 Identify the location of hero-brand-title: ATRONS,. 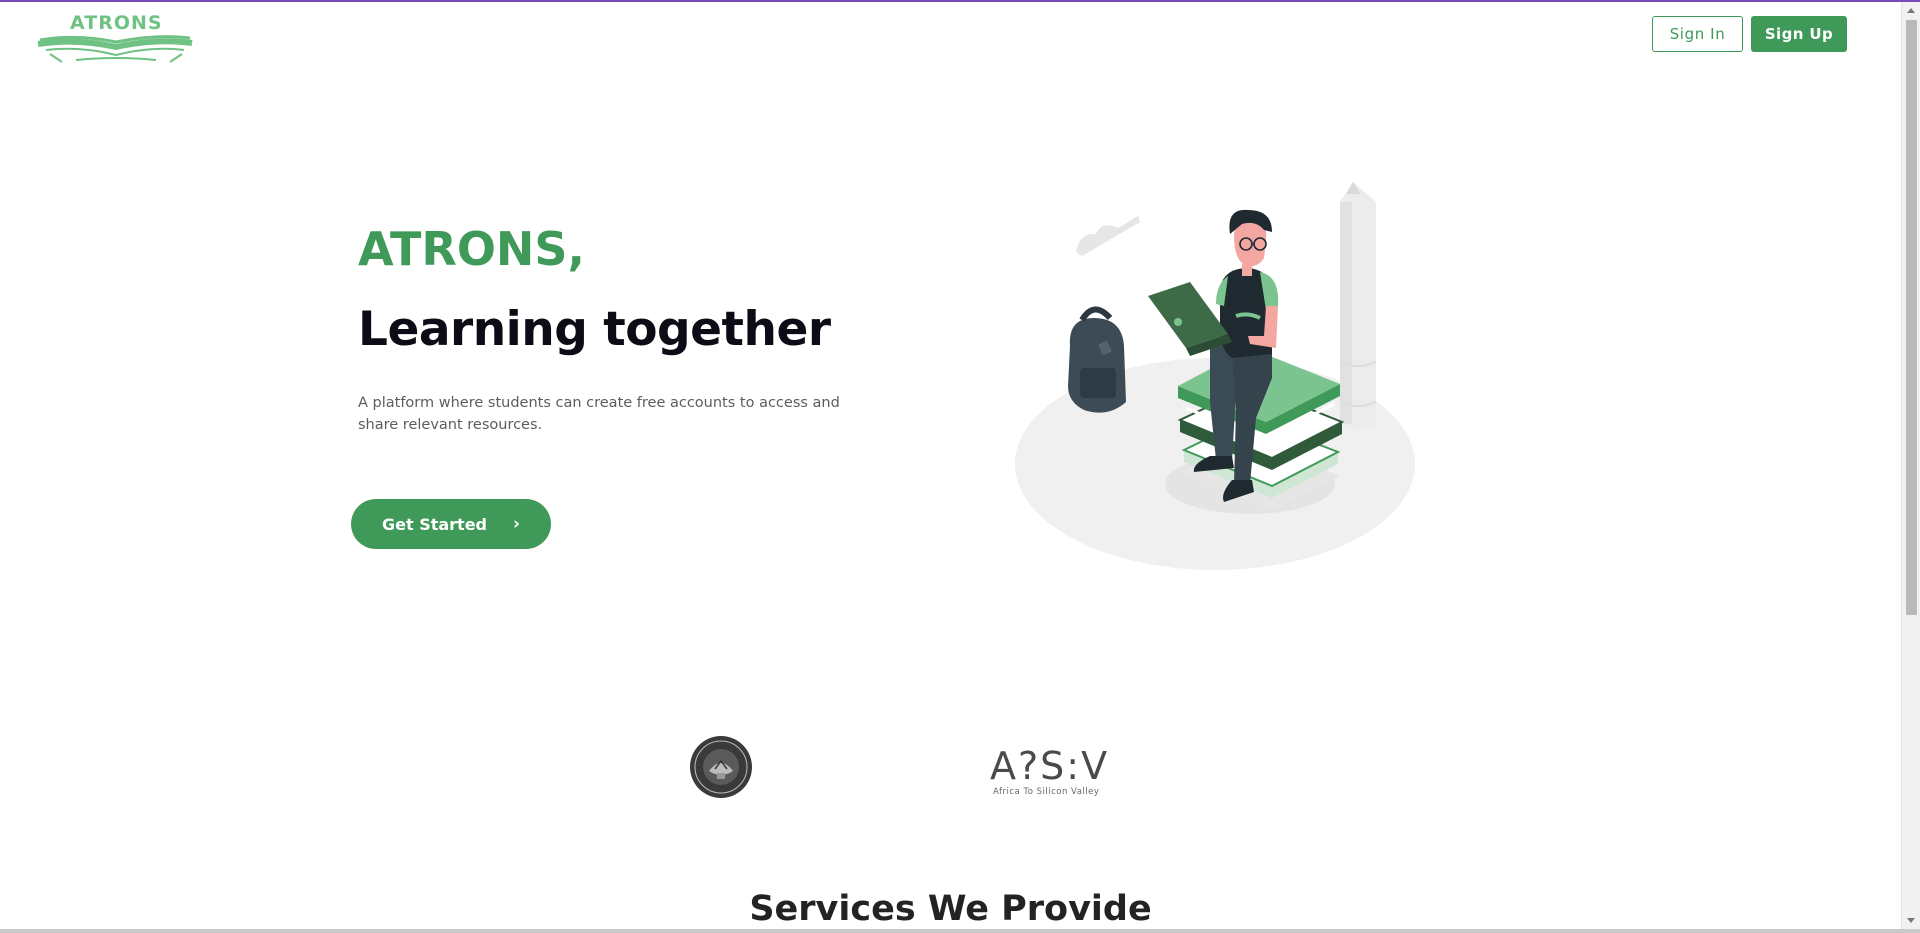
(472, 249).